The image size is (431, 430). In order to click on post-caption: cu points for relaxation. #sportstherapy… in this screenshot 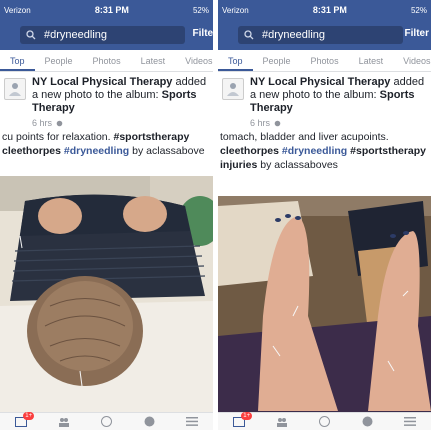, I will do `click(106, 154)`.